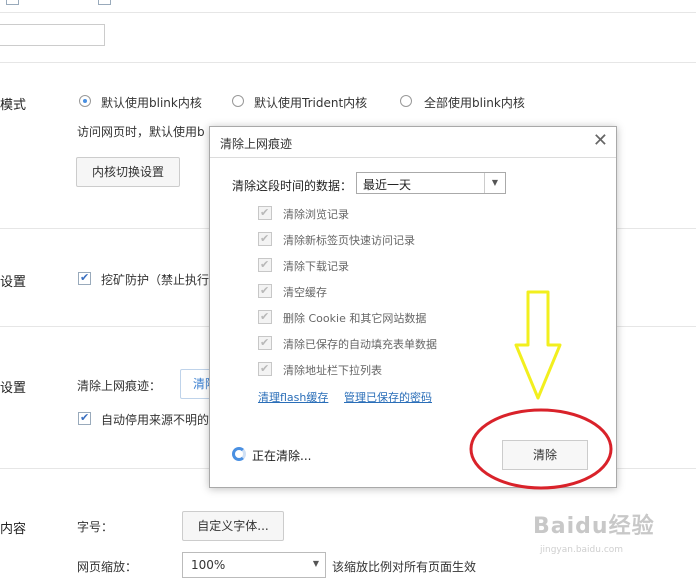 This screenshot has width=696, height=578. Describe the element at coordinates (582, 550) in the screenshot. I see `watermark-url: jingyan.baidu.com` at that location.